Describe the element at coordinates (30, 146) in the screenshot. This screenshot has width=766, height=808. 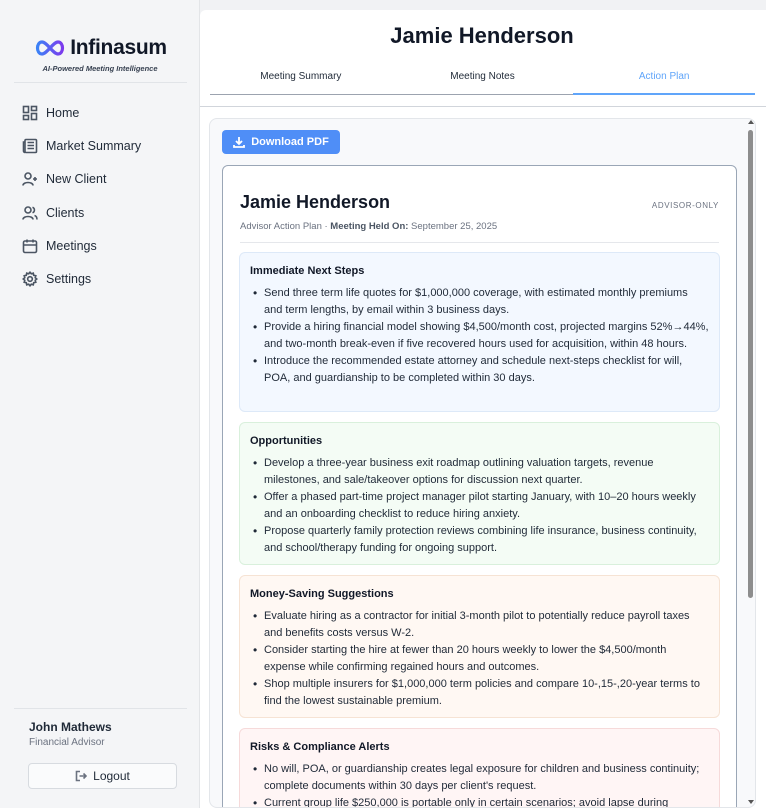
I see `newspaper-icon` at that location.